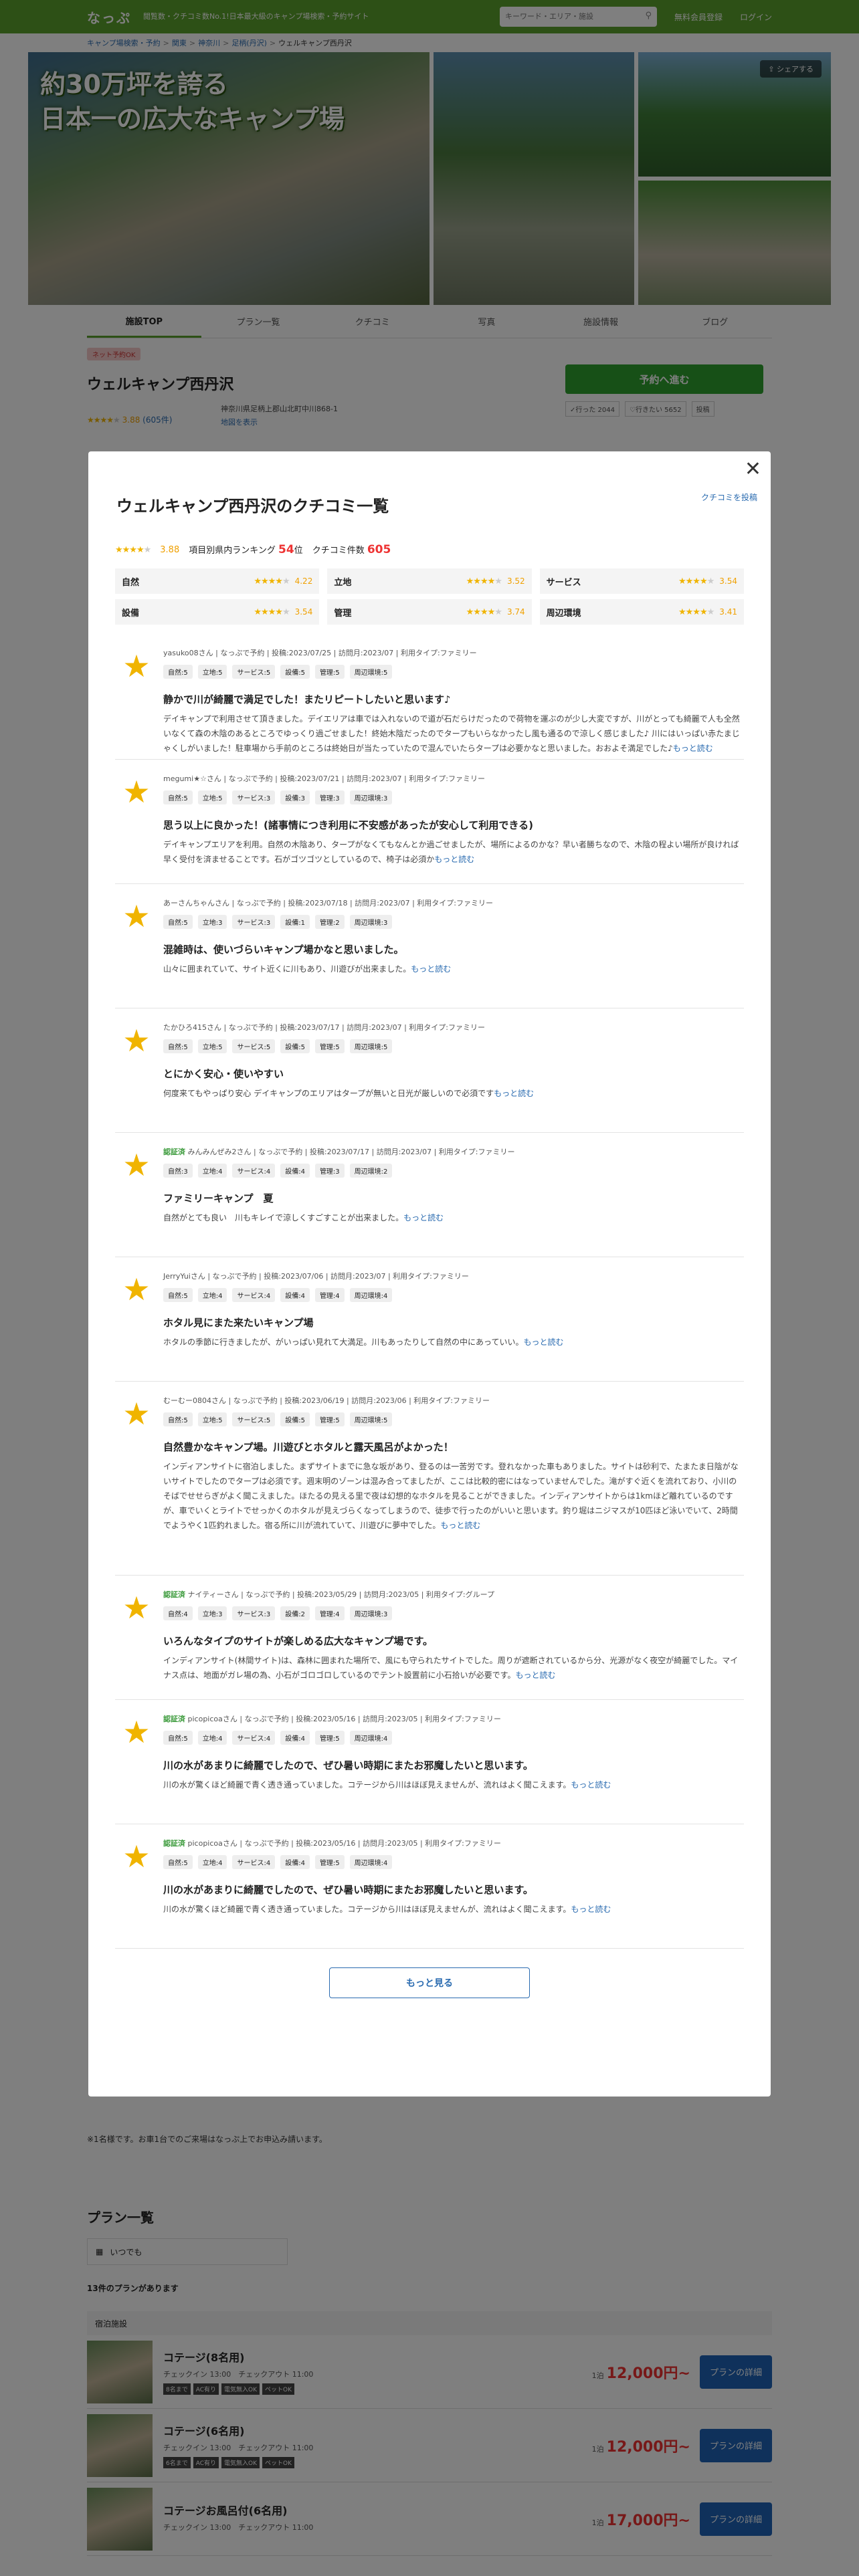 This screenshot has width=859, height=2576. What do you see at coordinates (295, 1613) in the screenshot?
I see `review-score-chip: 設備:2` at bounding box center [295, 1613].